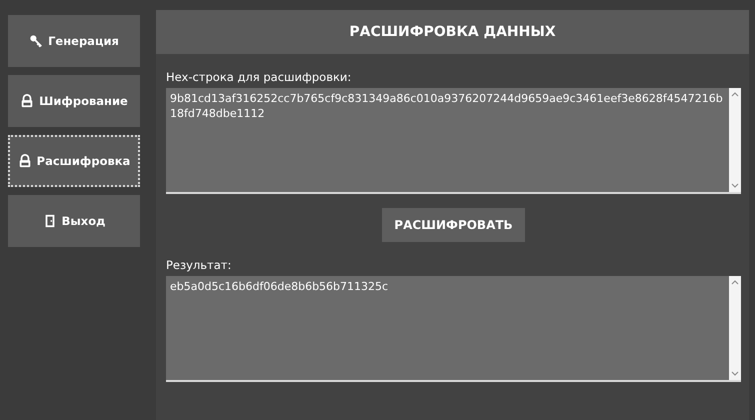 The image size is (755, 420). Describe the element at coordinates (74, 41) in the screenshot. I see `nav-button: Генерация` at that location.